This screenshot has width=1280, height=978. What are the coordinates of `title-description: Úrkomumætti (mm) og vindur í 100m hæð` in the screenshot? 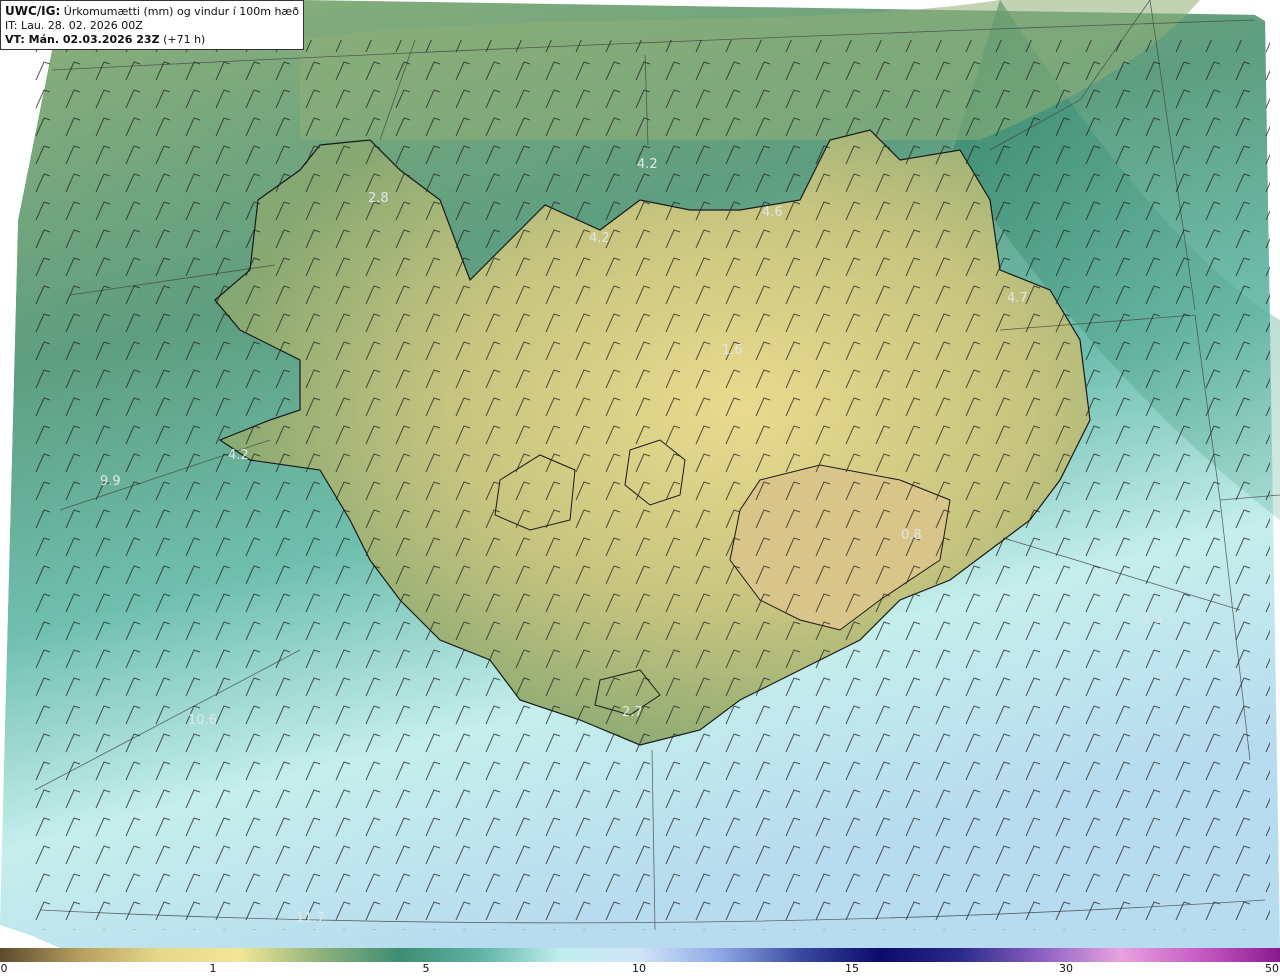 It's located at (181, 11).